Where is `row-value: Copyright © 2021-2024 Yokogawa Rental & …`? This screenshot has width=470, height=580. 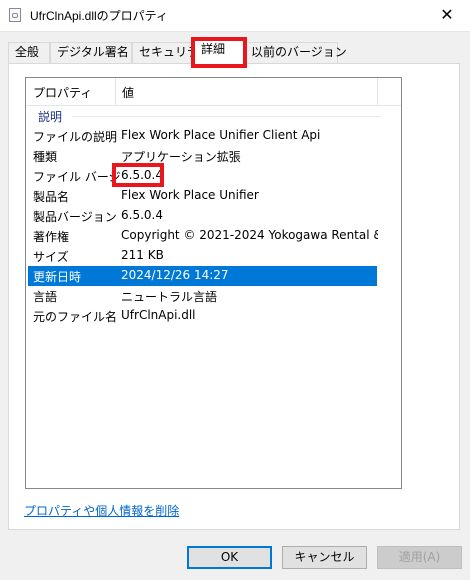 row-value: Copyright © 2021-2024 Yokogawa Rental & … is located at coordinates (249, 235).